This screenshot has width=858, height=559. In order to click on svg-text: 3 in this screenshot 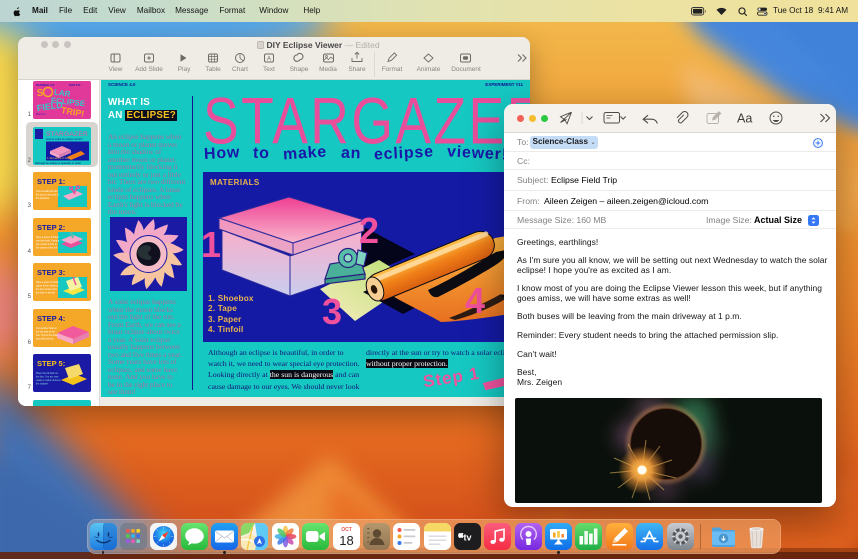, I will do `click(332, 311)`.